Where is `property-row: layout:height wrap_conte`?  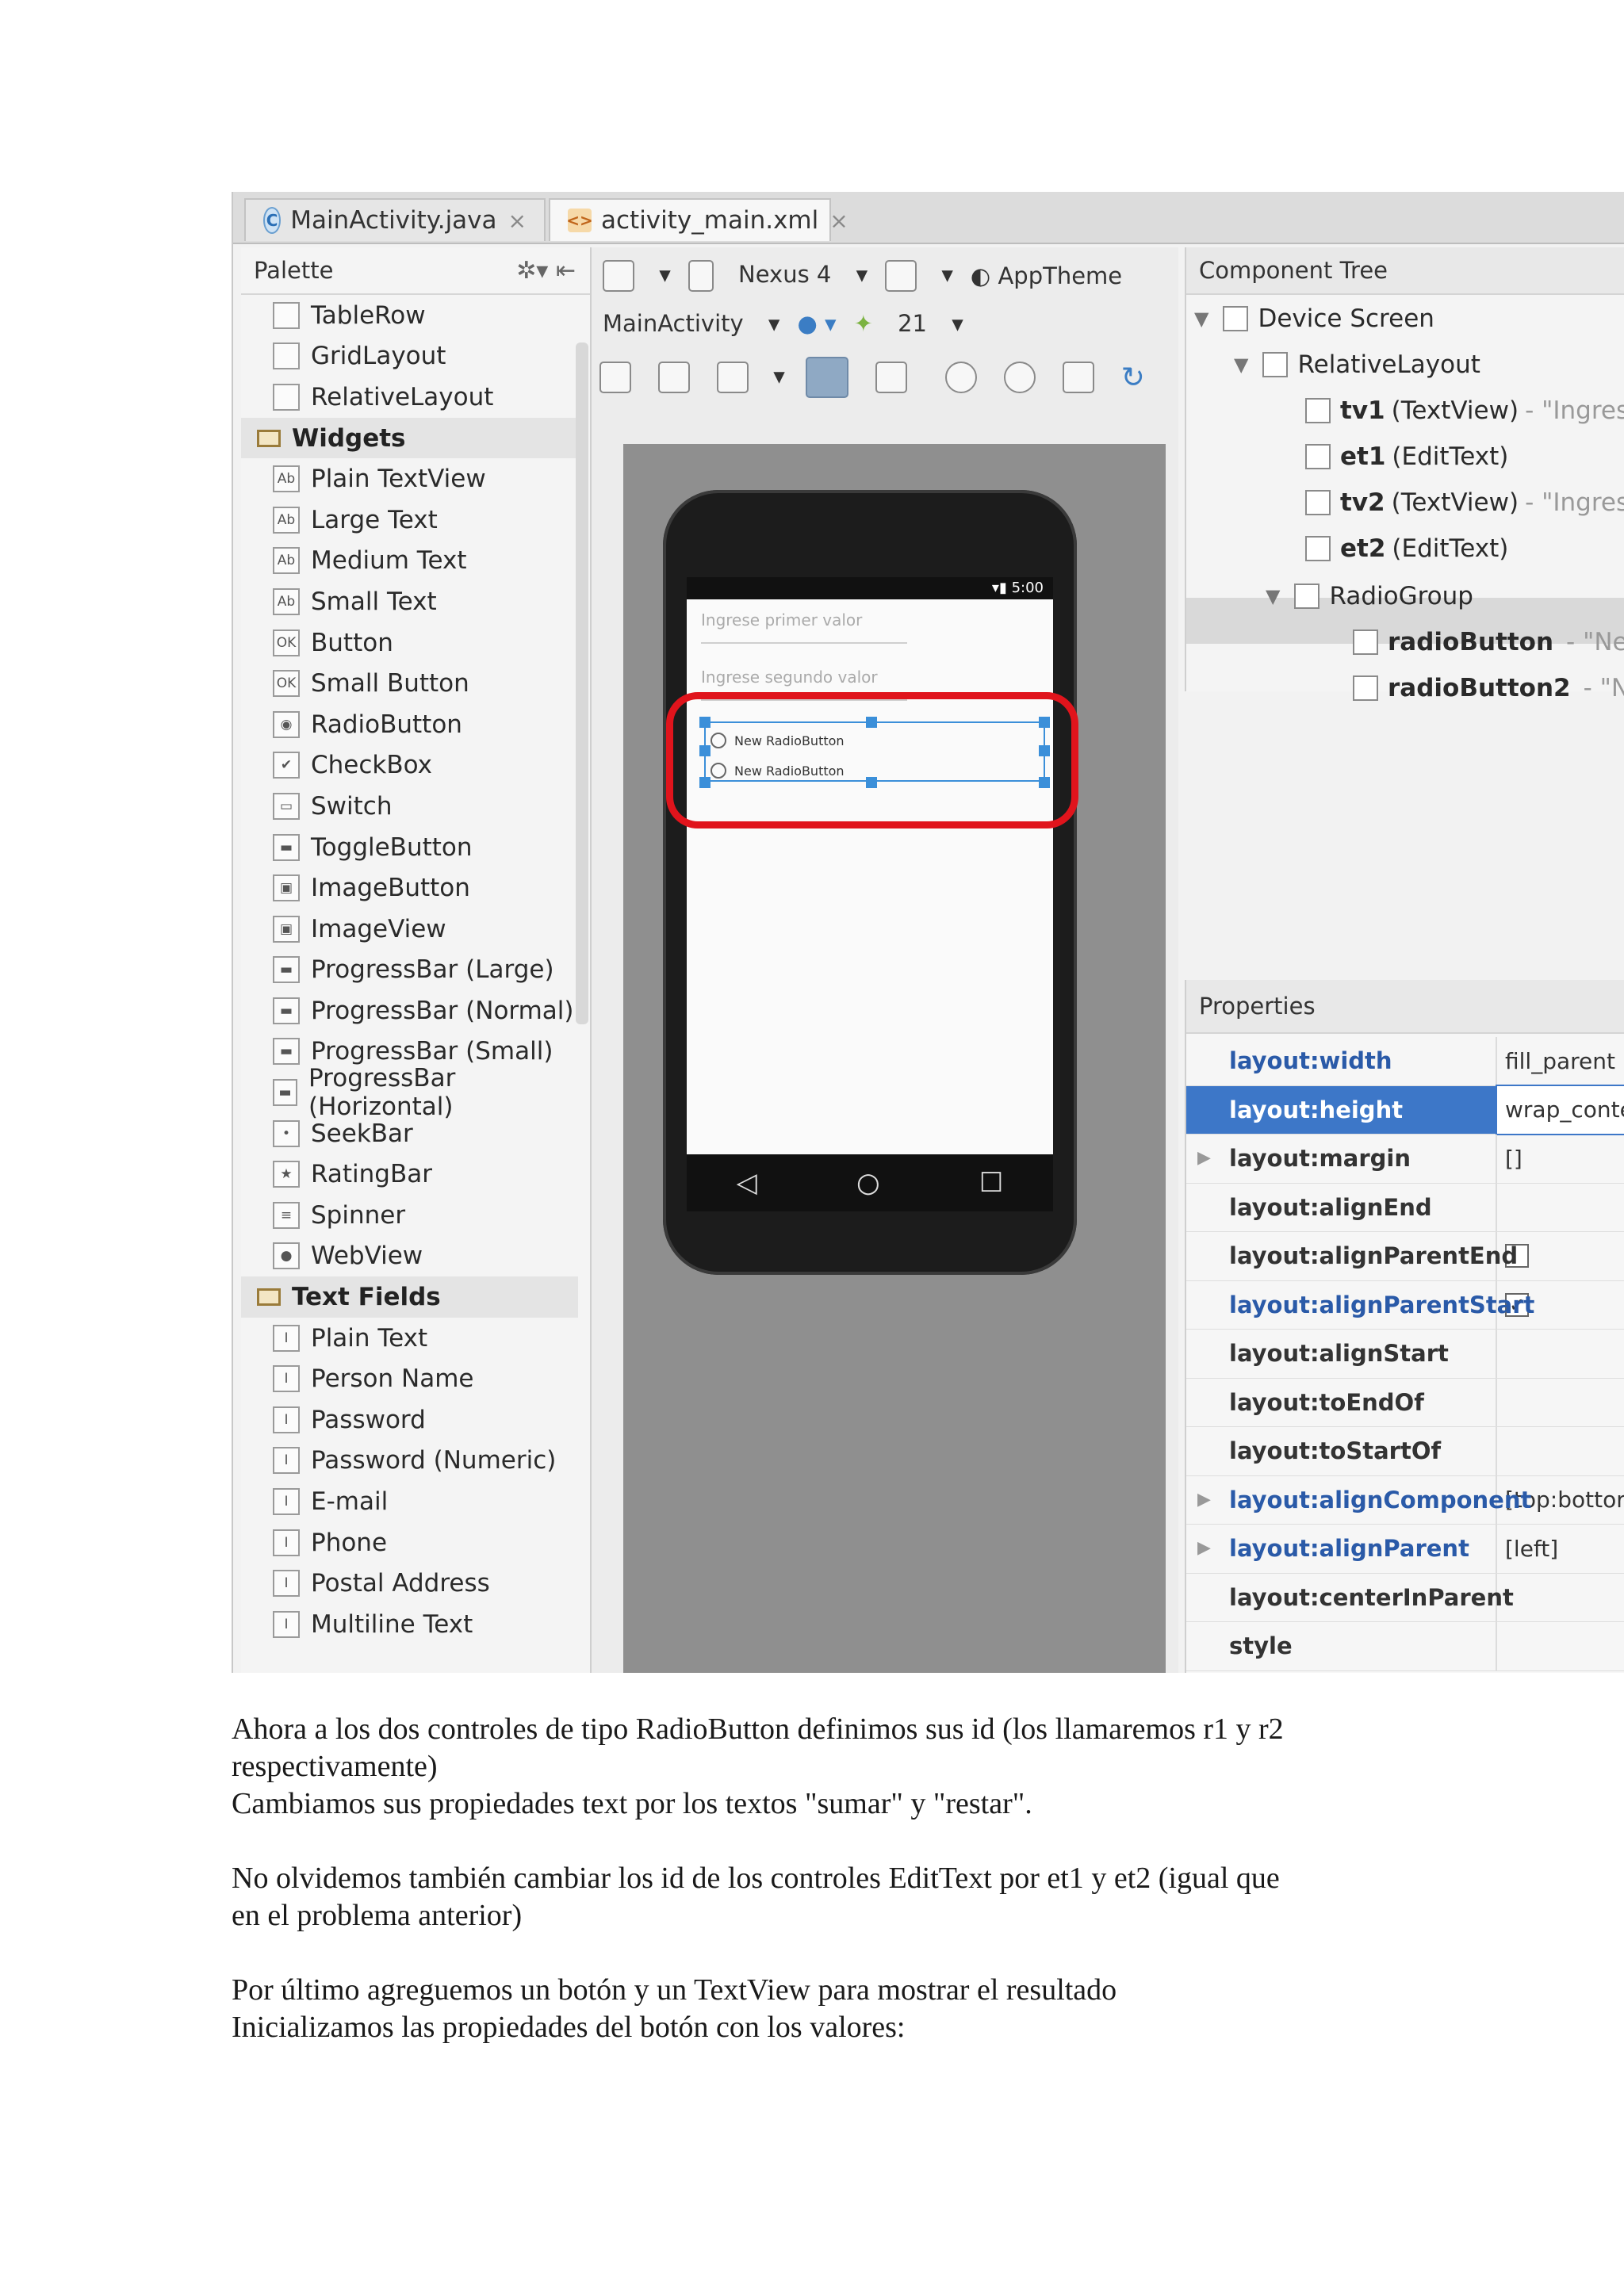 property-row: layout:height wrap_conte is located at coordinates (1405, 1109).